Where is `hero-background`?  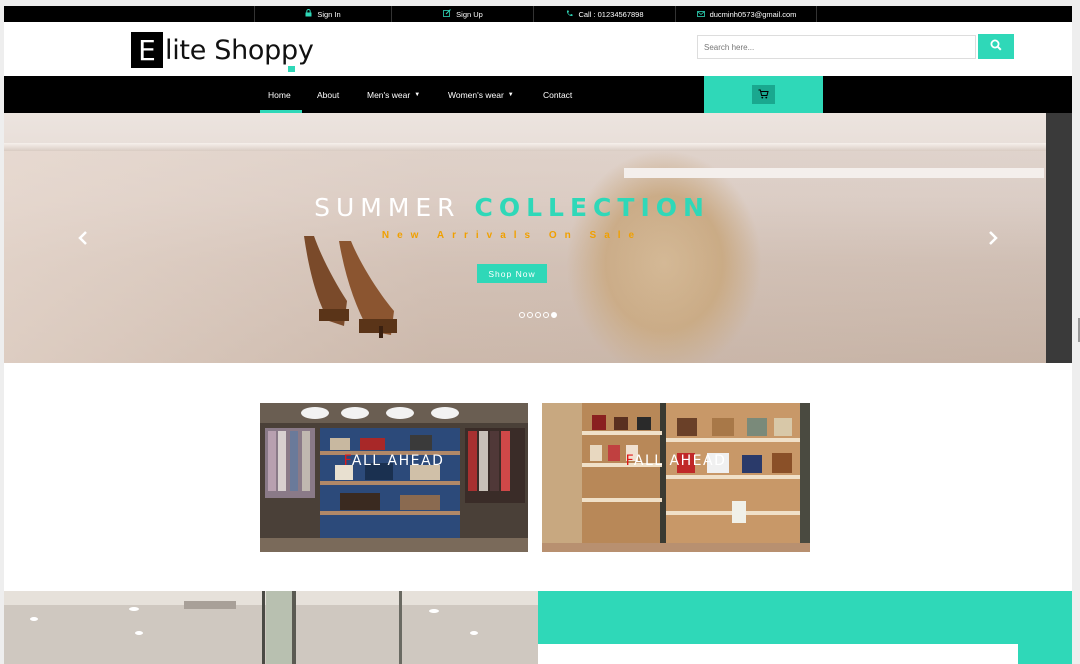
hero-background is located at coordinates (538, 147).